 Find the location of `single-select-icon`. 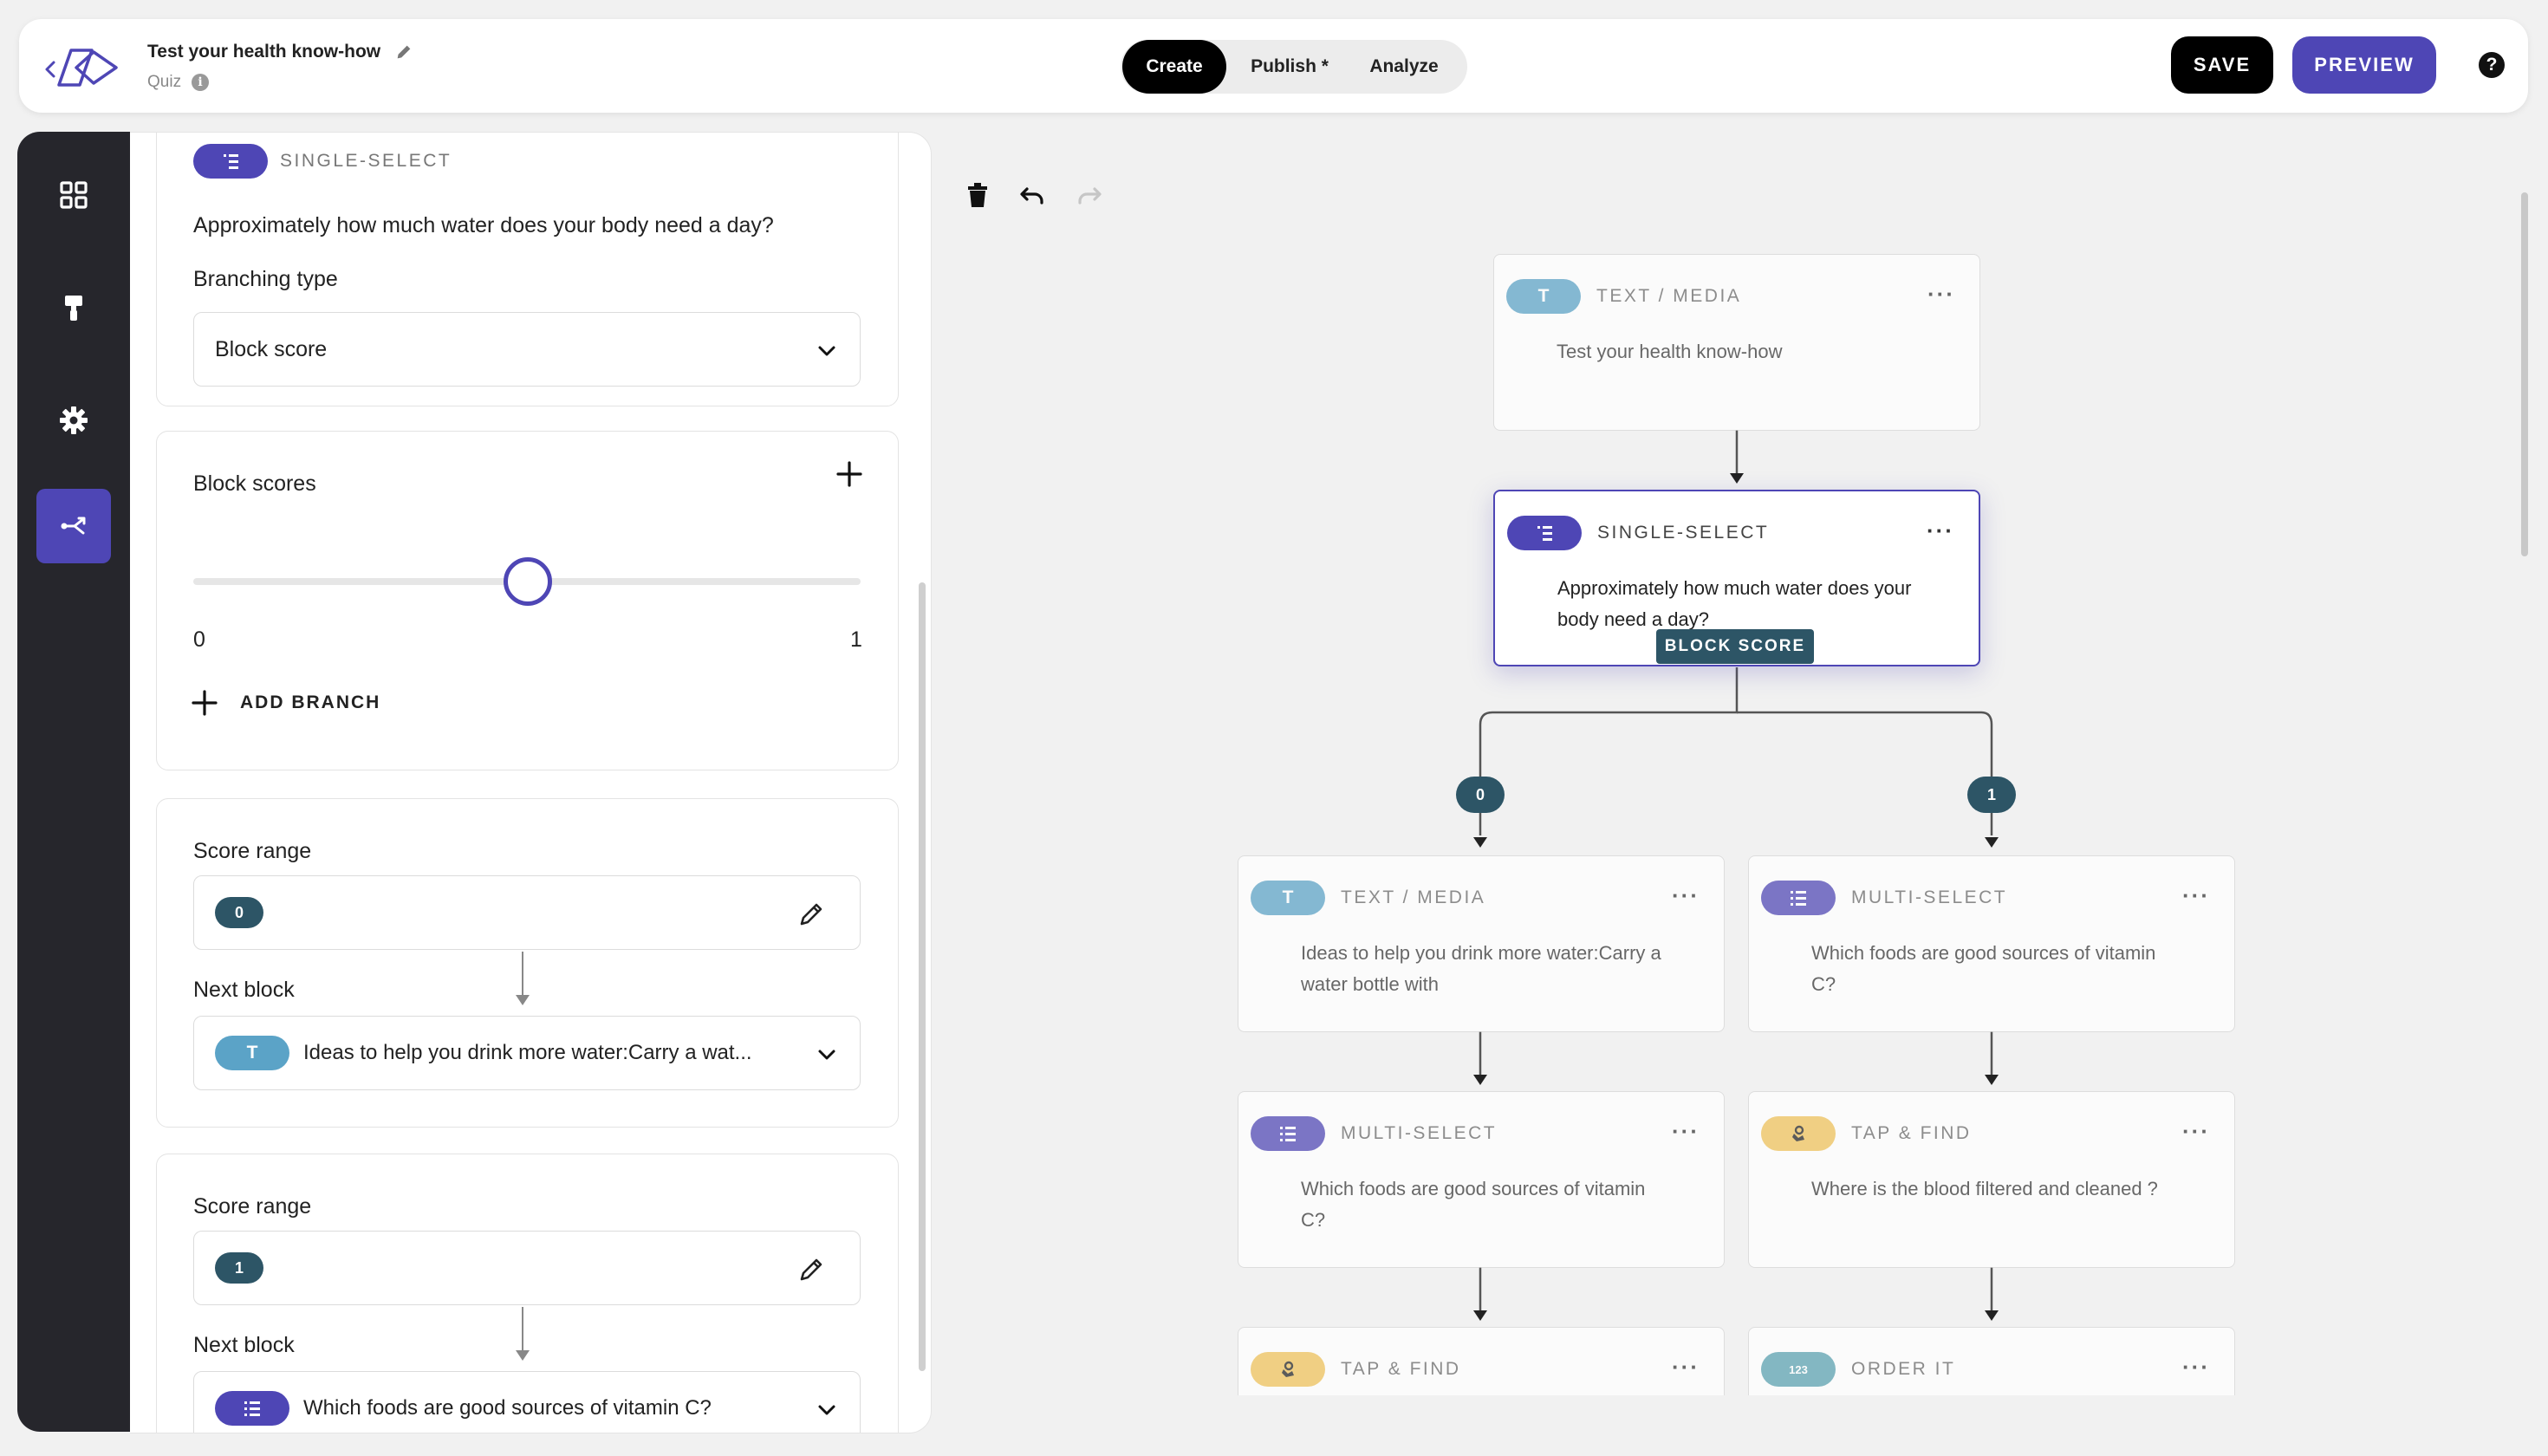

single-select-icon is located at coordinates (1544, 533).